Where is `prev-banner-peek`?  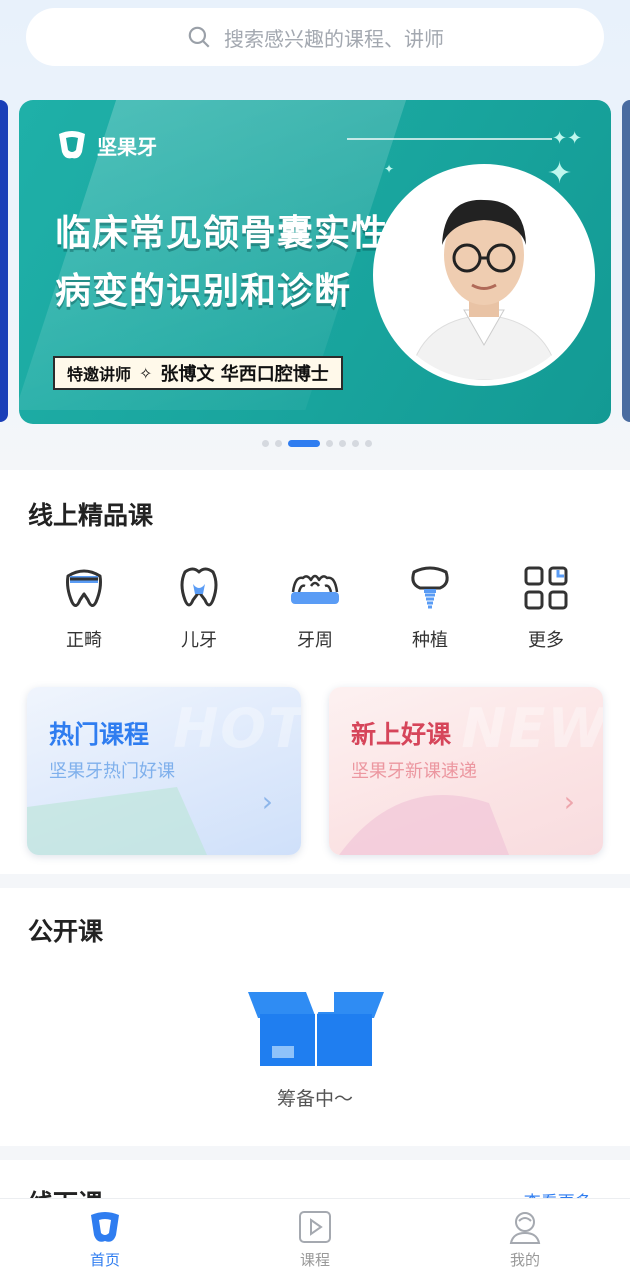
prev-banner-peek is located at coordinates (4, 261).